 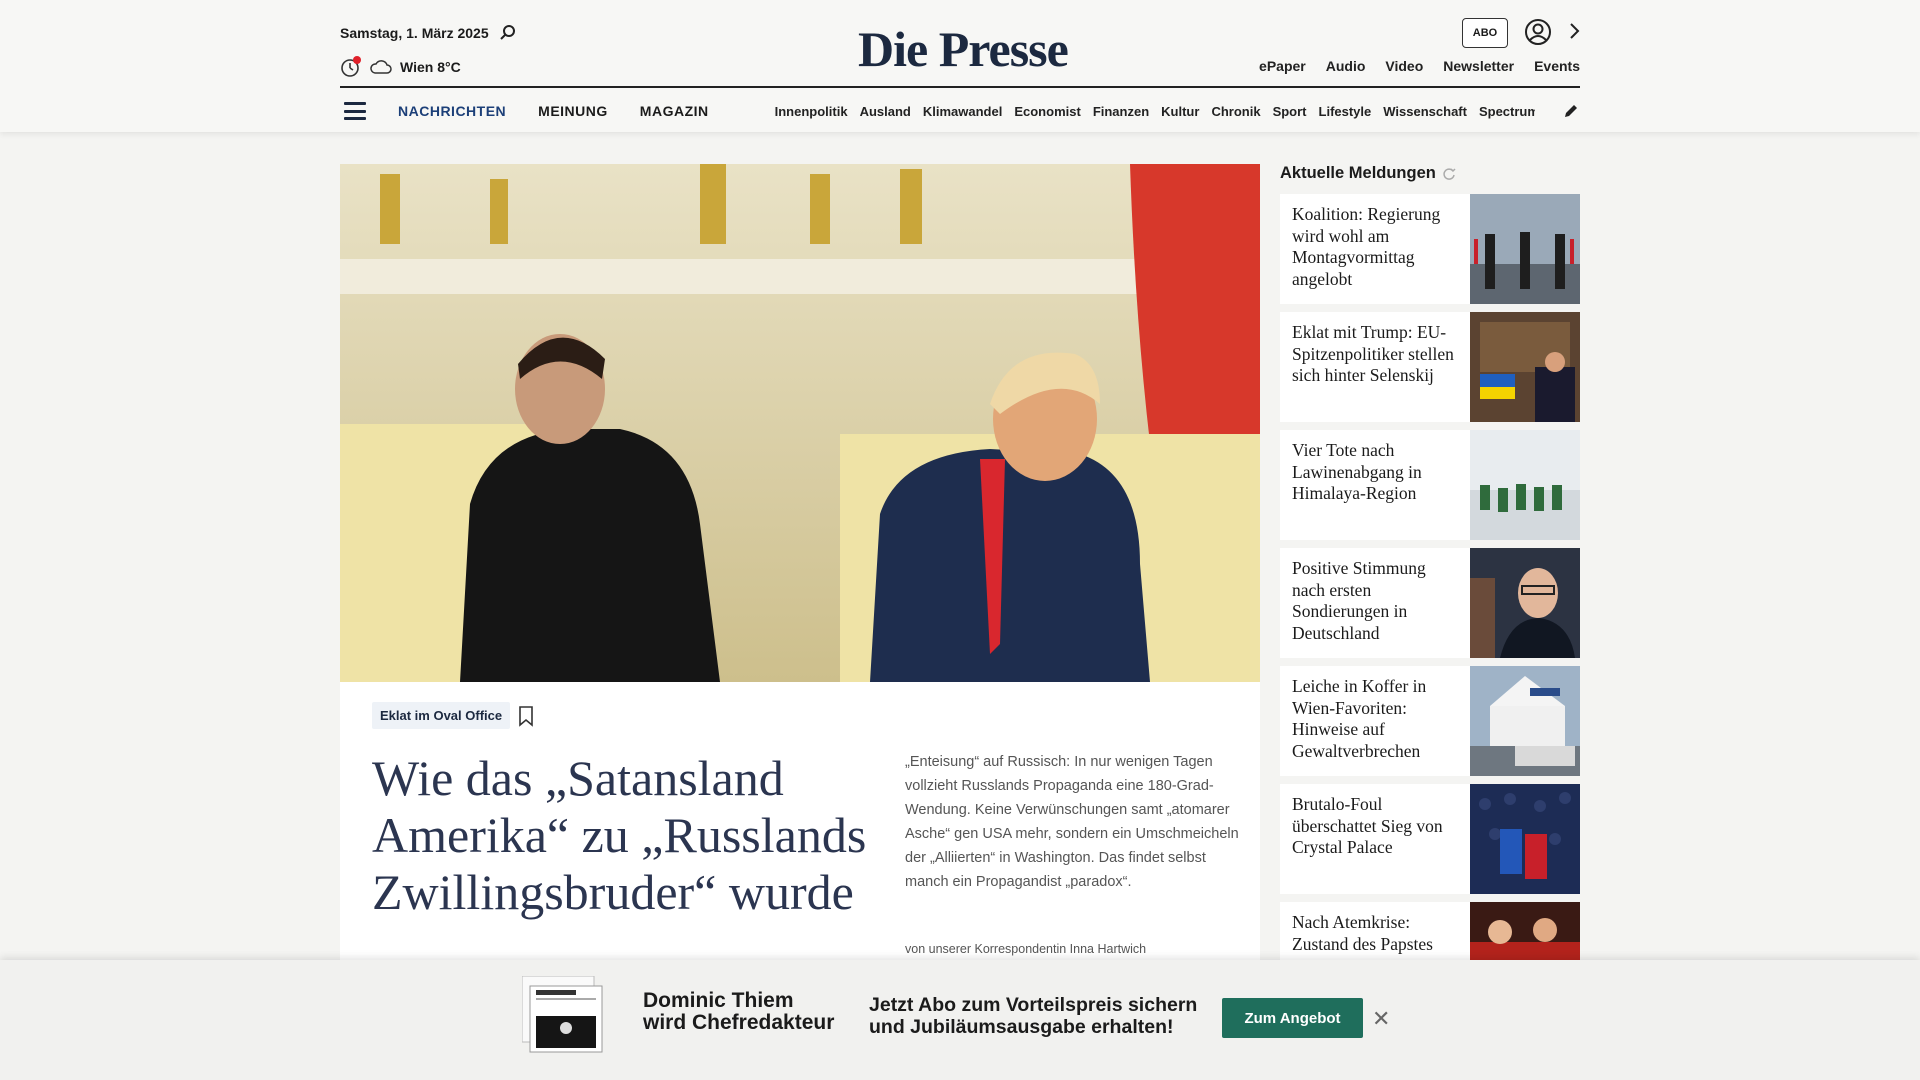 What do you see at coordinates (811, 111) in the screenshot?
I see `subnav-innenpolitik: Innenpolitik` at bounding box center [811, 111].